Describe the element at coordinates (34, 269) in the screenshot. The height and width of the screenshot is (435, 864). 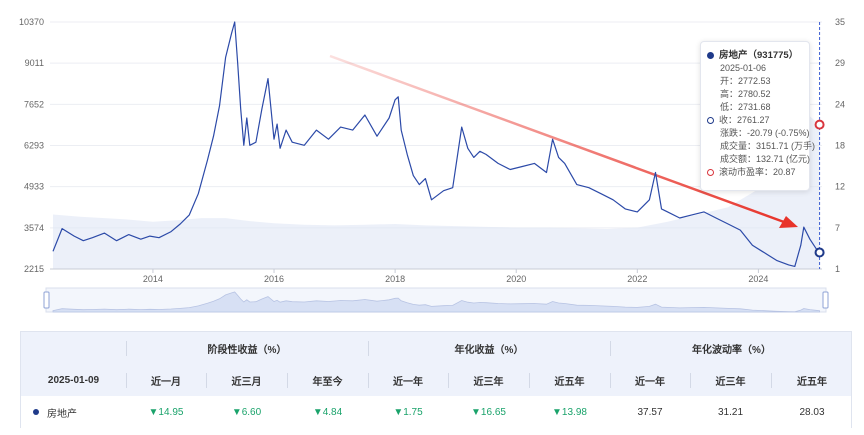
I see `y-left-tick-label: 2215` at that location.